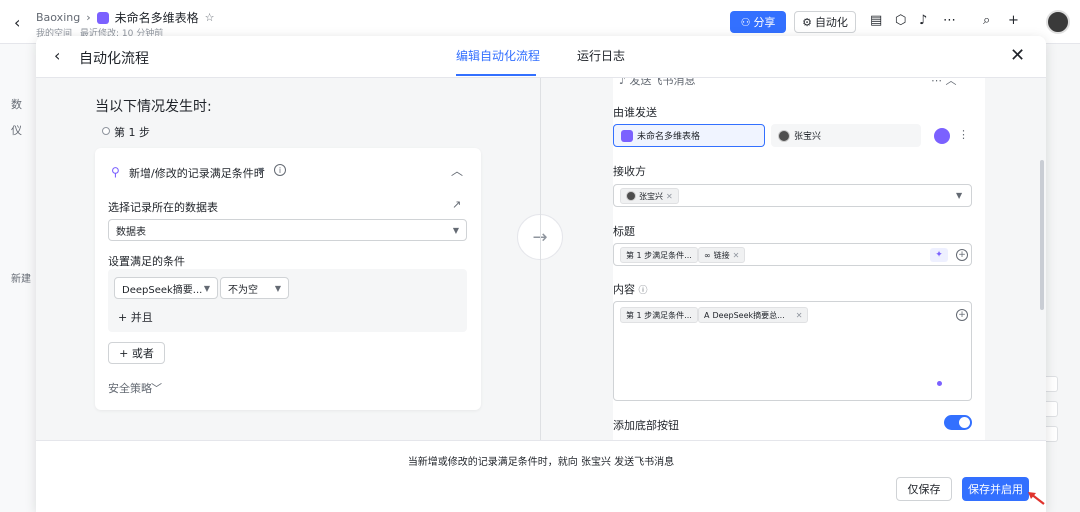 The width and height of the screenshot is (1080, 512). What do you see at coordinates (635, 112) in the screenshot?
I see `sender-label: 由谁发送` at bounding box center [635, 112].